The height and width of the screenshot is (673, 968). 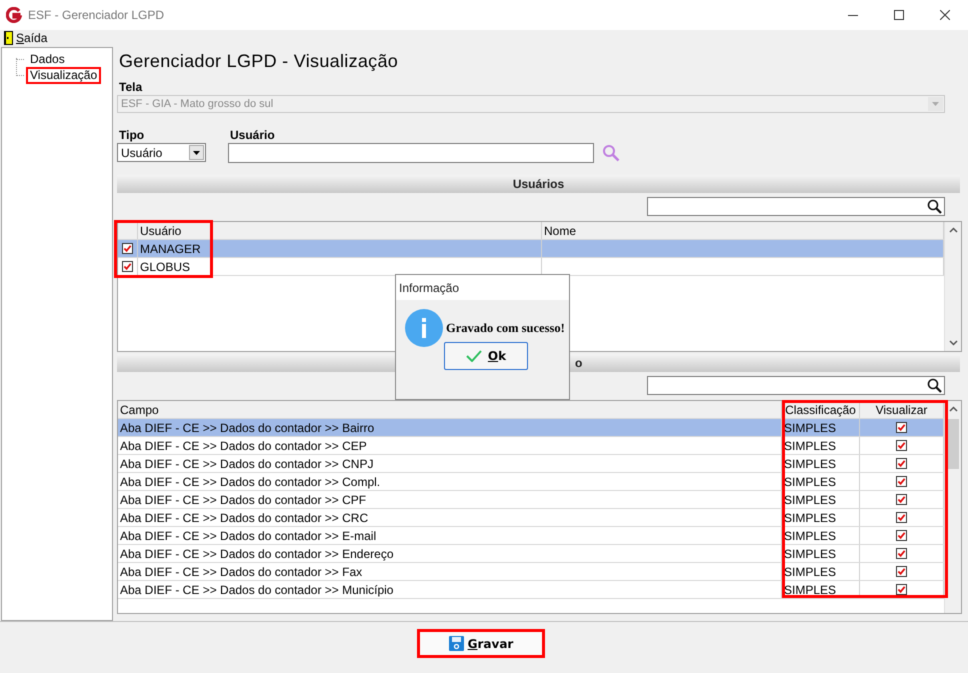 I want to click on maximize-icon, so click(x=899, y=15).